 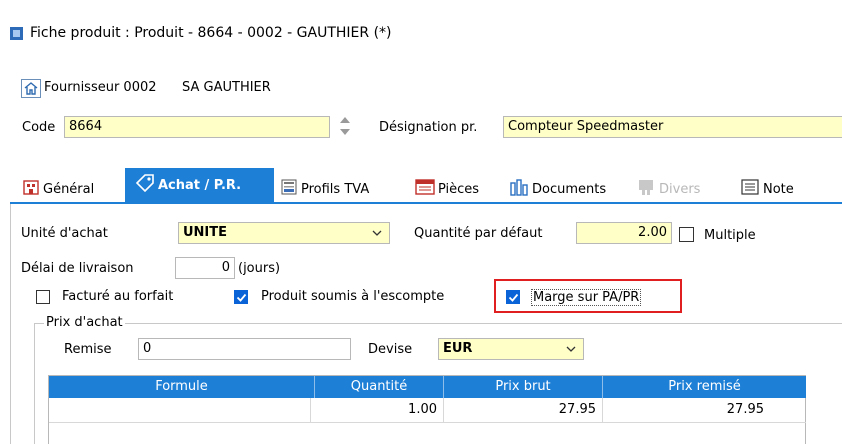 I want to click on unite-select: UNITE, so click(x=284, y=233).